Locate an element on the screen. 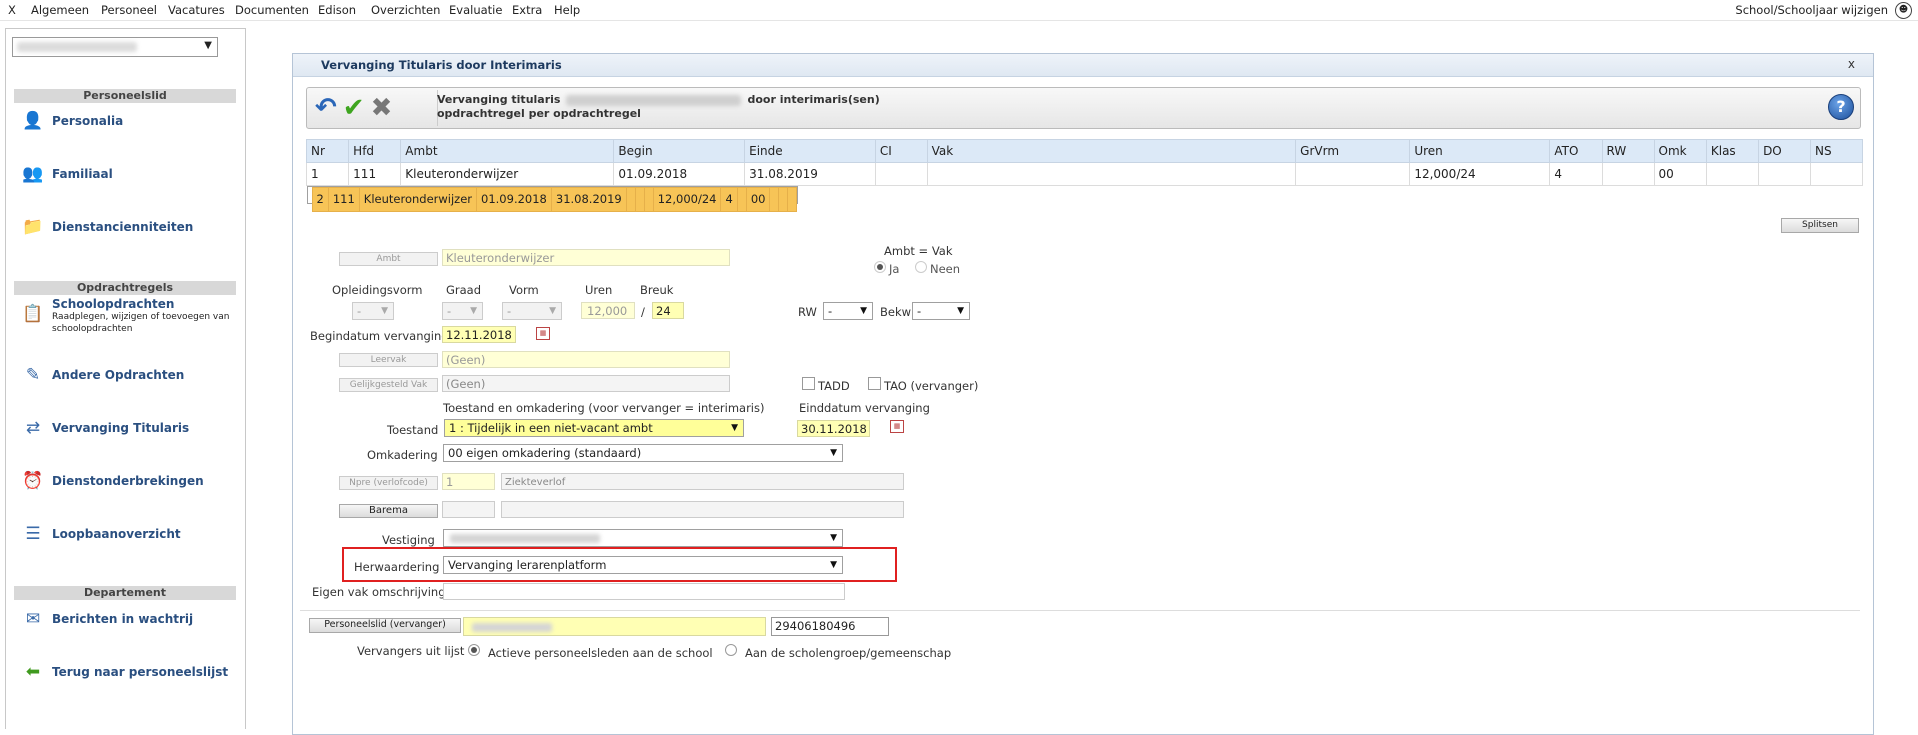 This screenshot has width=1918, height=735. replace-icon: ⇄ is located at coordinates (33, 428).